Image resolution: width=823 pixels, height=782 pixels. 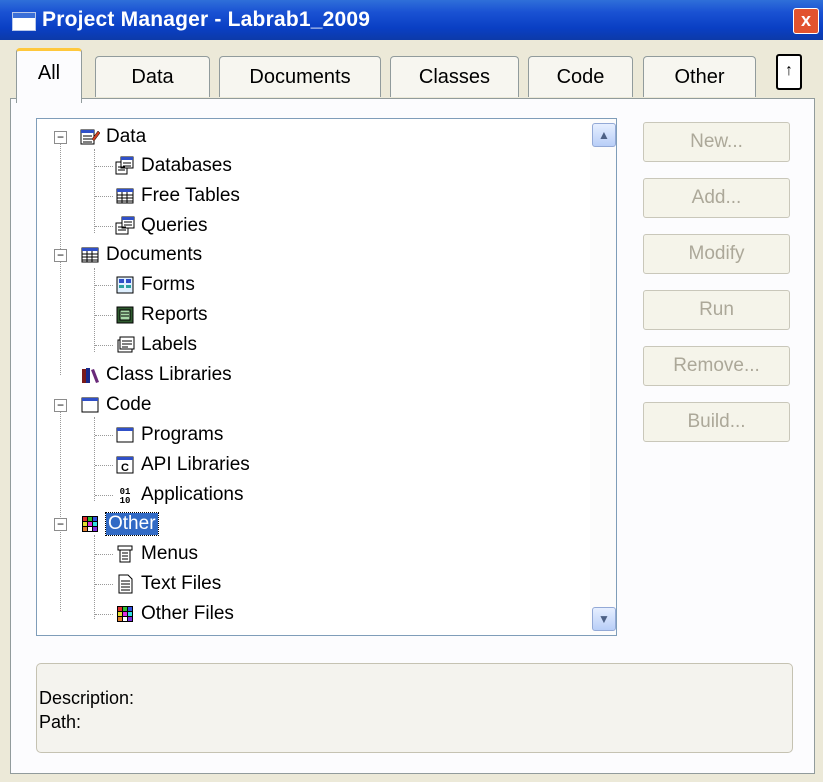 What do you see at coordinates (90, 375) in the screenshot?
I see `class-libraries-icon` at bounding box center [90, 375].